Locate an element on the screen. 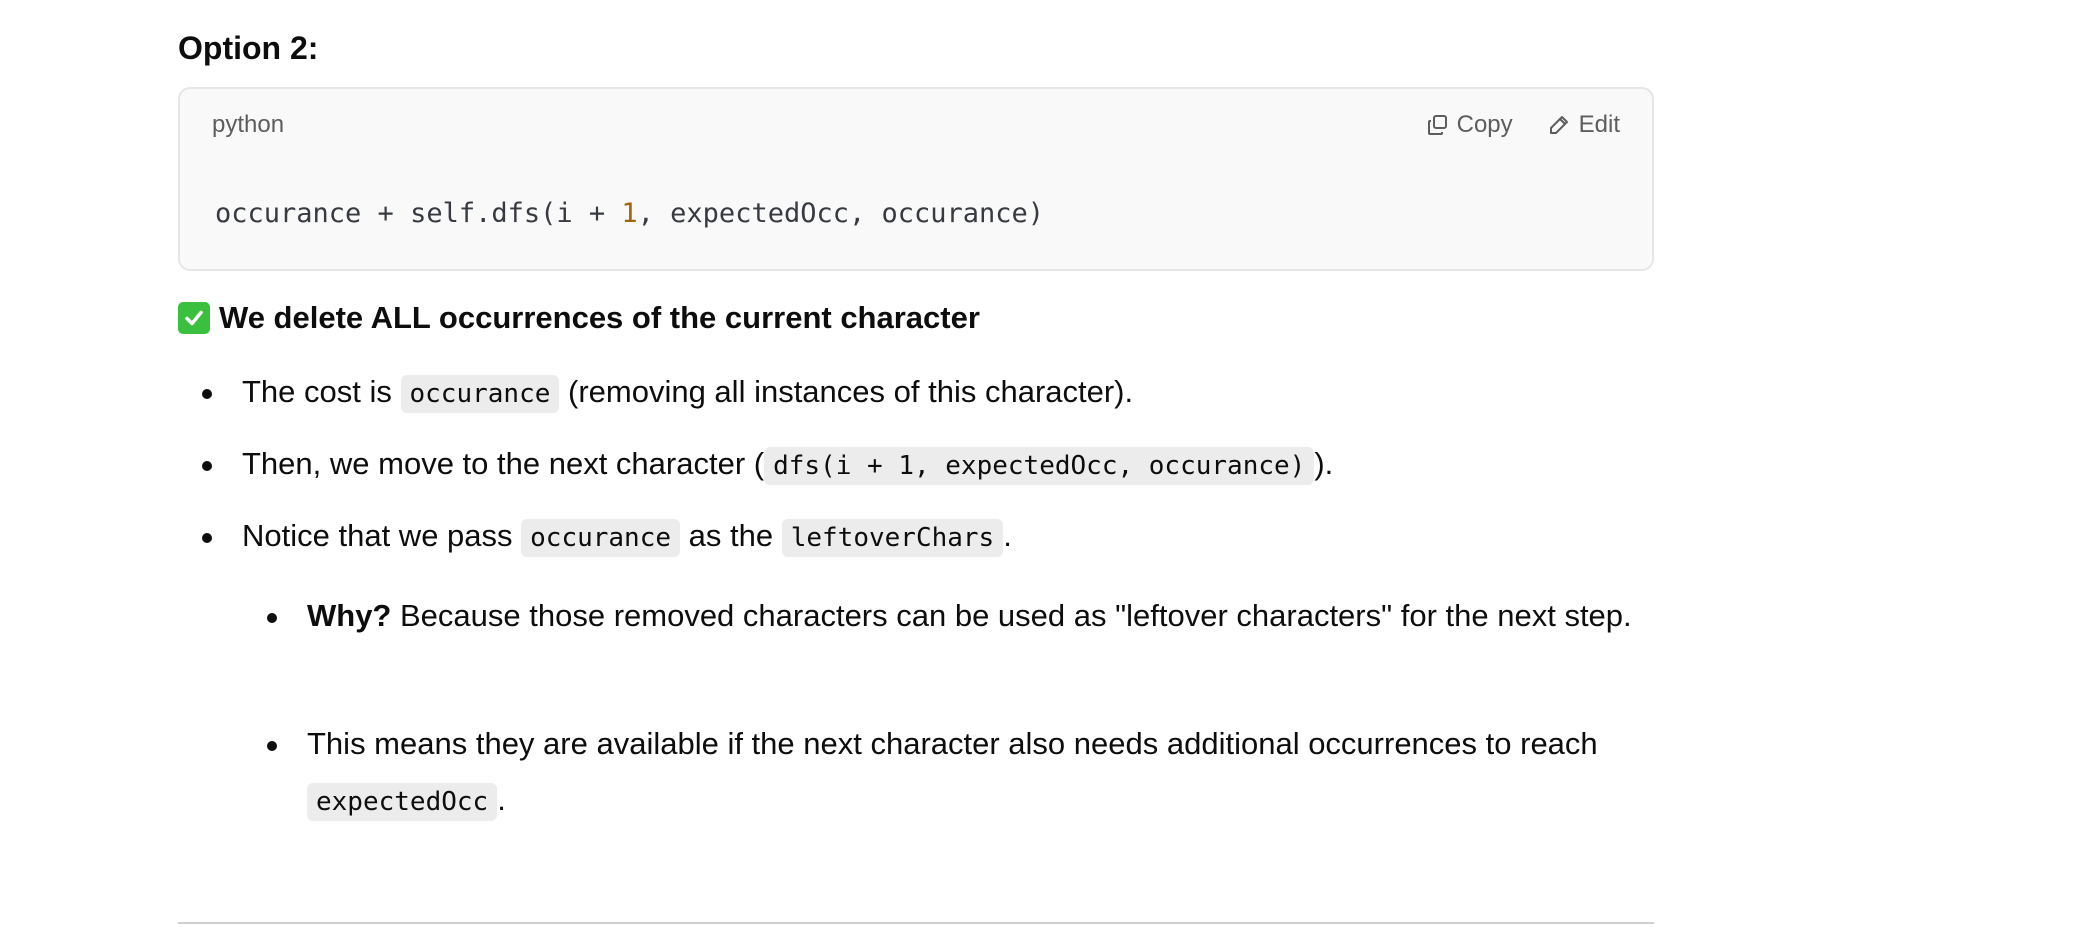 Image resolution: width=2082 pixels, height=938 pixels. inline-code: dfs(i + 1, expectedOcc, occurance) is located at coordinates (1039, 466).